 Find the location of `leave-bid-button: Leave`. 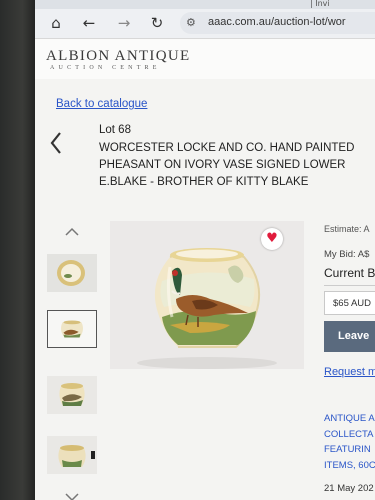

leave-bid-button: Leave is located at coordinates (349, 336).